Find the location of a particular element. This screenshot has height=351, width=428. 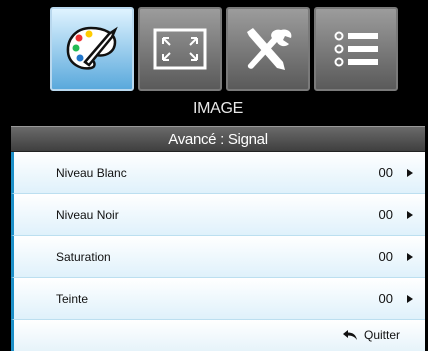

menu-item-label: Teinte is located at coordinates (72, 298).